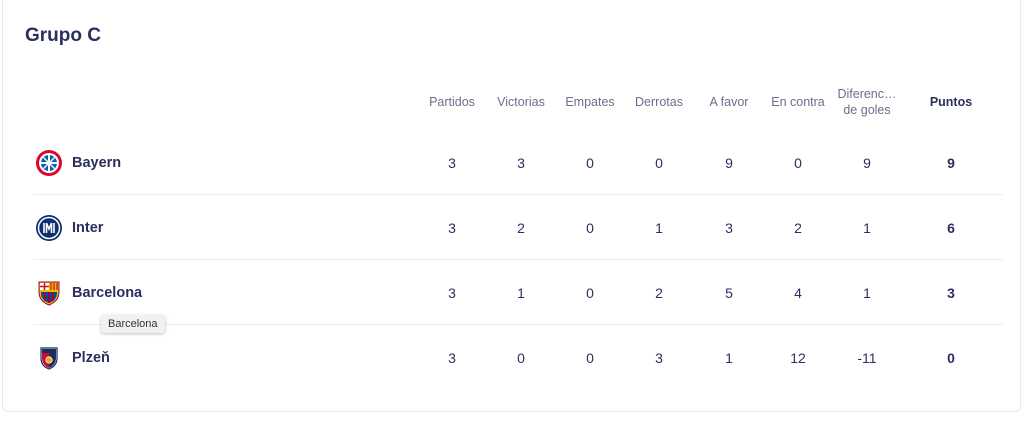  Describe the element at coordinates (951, 292) in the screenshot. I see `cell-points: 3` at that location.